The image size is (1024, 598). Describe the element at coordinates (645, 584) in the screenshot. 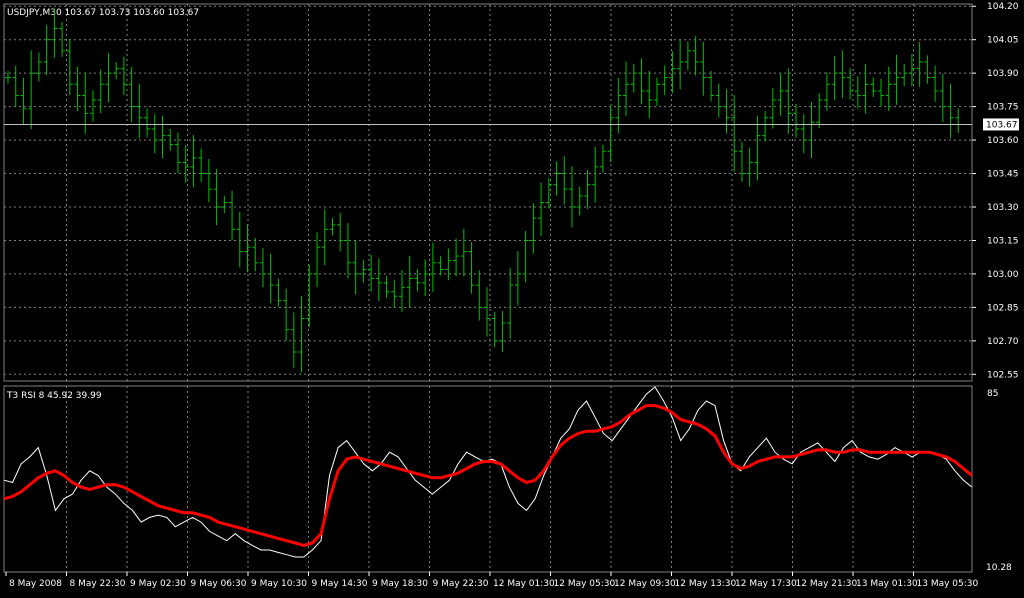

I see `x-tick-label: 12 May 09:30` at that location.